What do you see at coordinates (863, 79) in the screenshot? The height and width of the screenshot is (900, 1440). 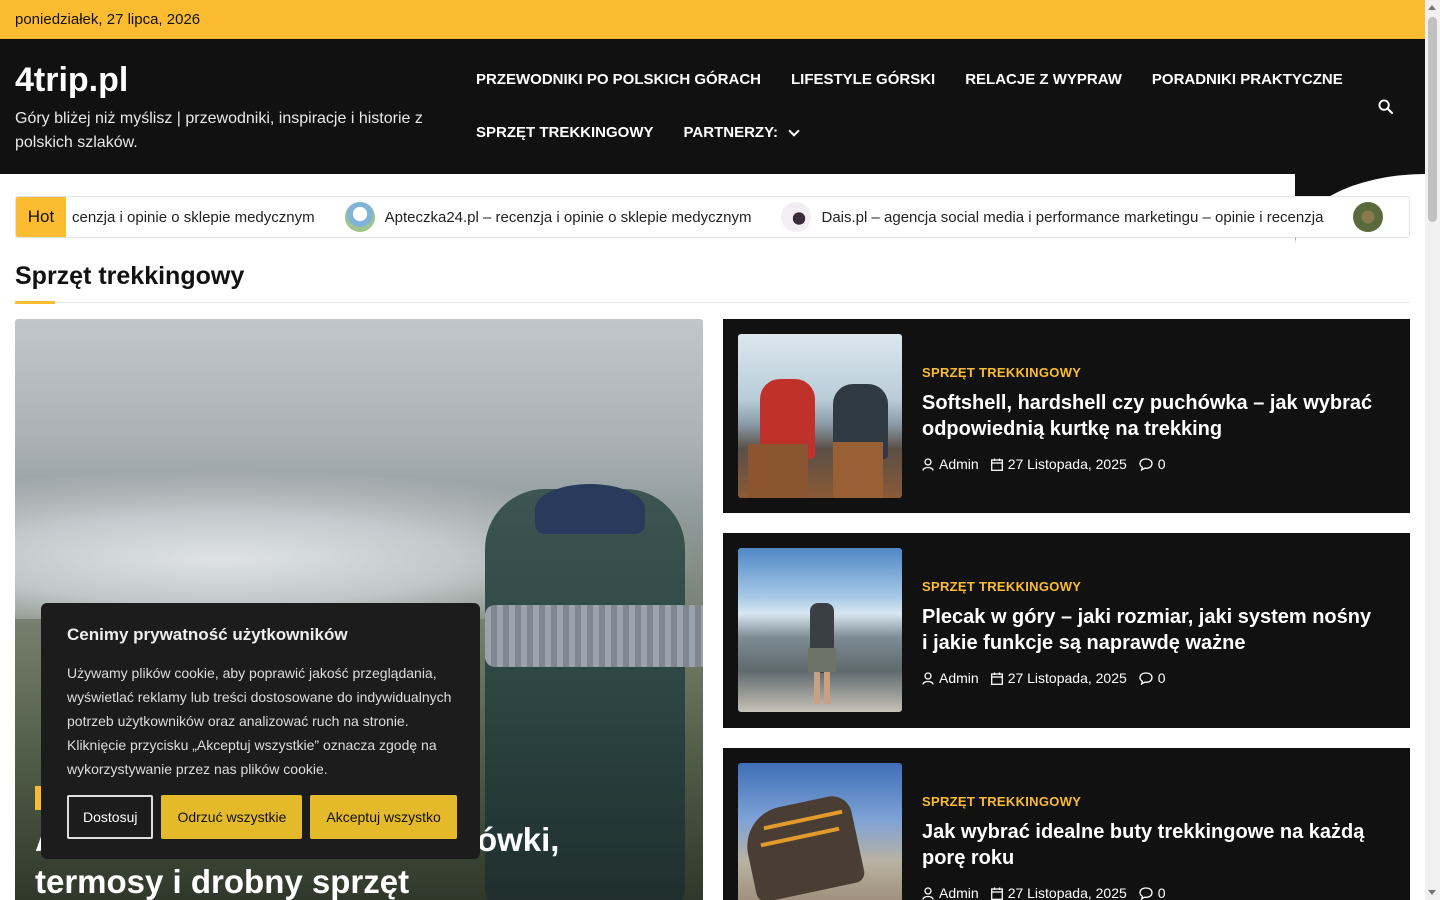 I see `nav-item-lifestyle: LIFESTYLE GÓRSKI` at bounding box center [863, 79].